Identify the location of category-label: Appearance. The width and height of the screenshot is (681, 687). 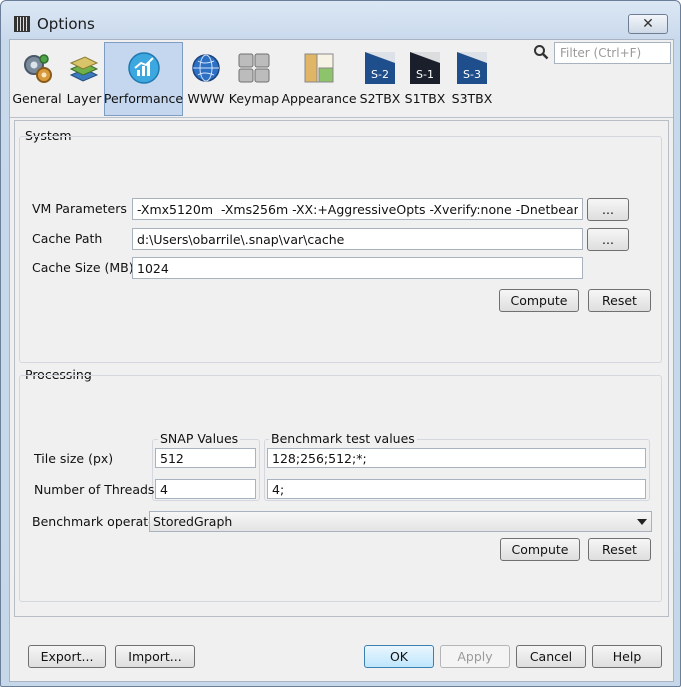
(319, 98).